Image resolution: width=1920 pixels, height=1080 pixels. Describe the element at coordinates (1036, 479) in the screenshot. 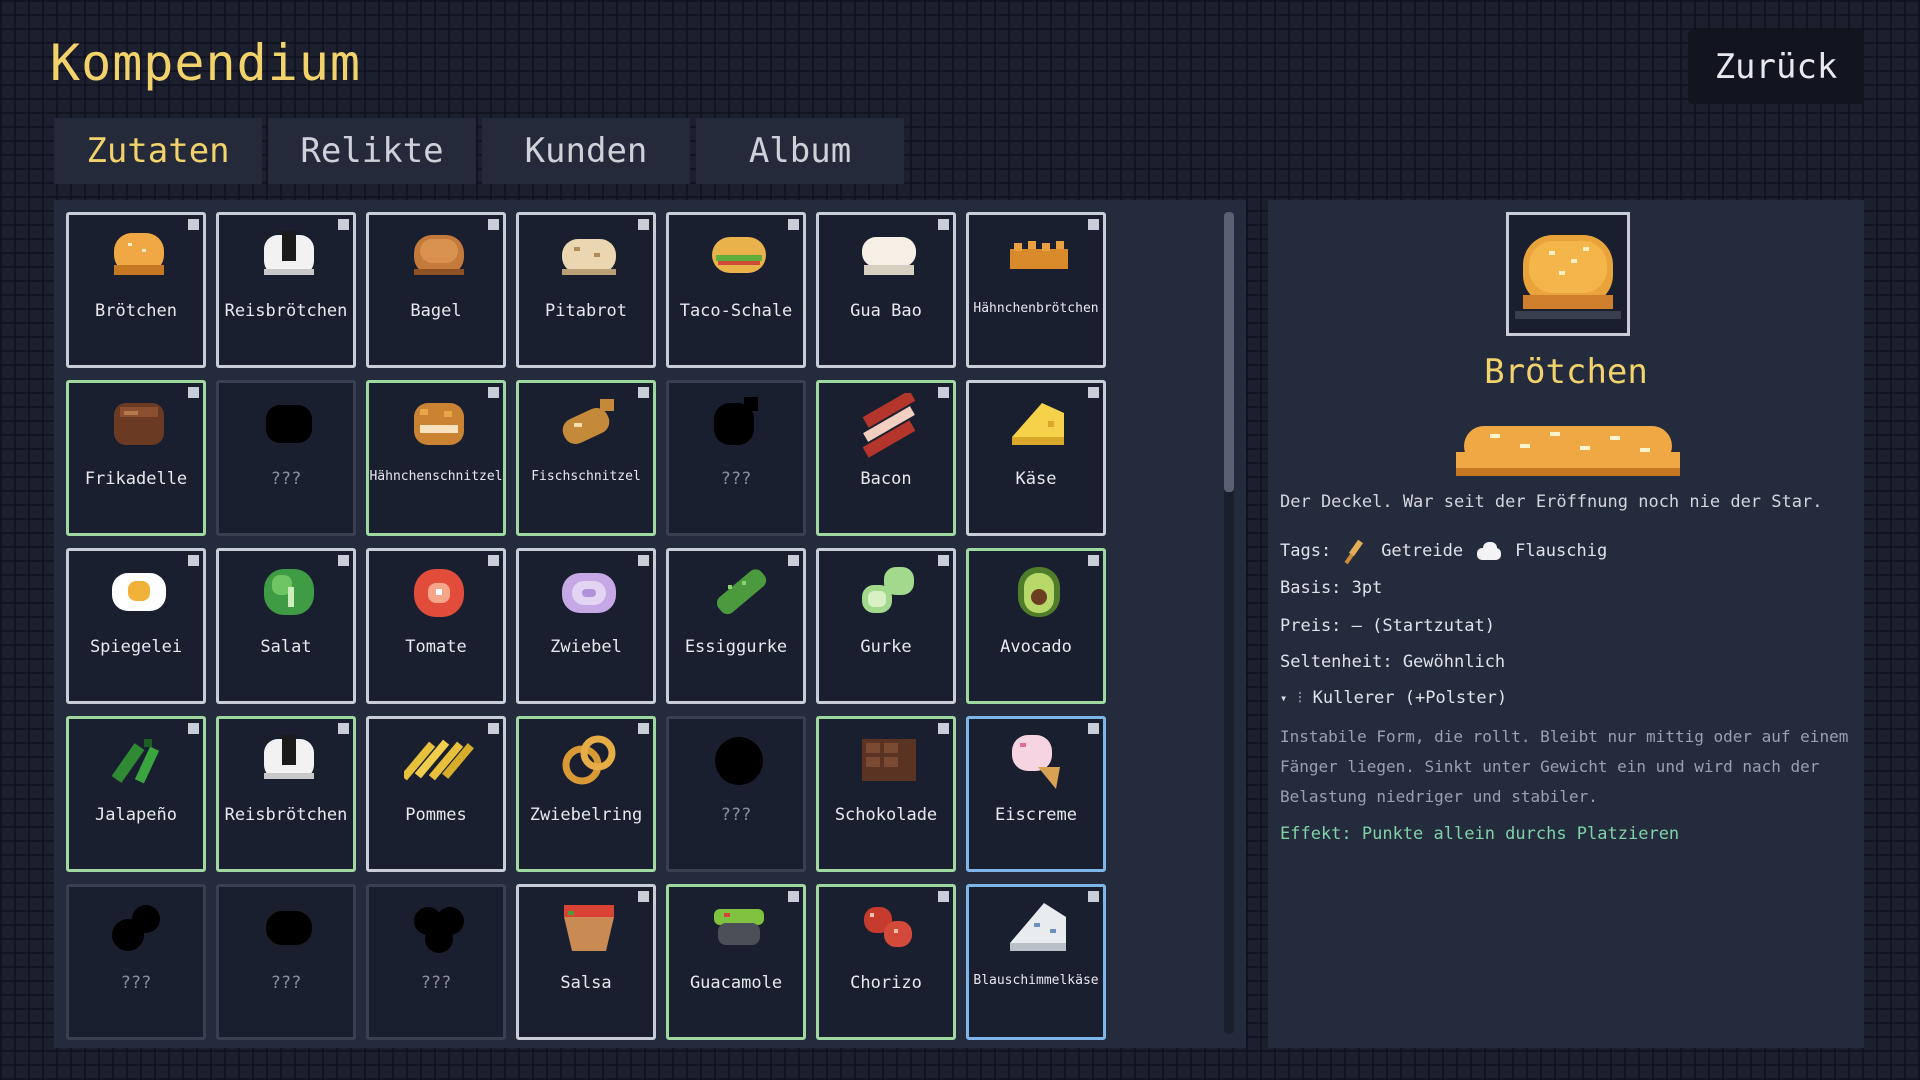

I see `ingredient-name: Käse` at that location.